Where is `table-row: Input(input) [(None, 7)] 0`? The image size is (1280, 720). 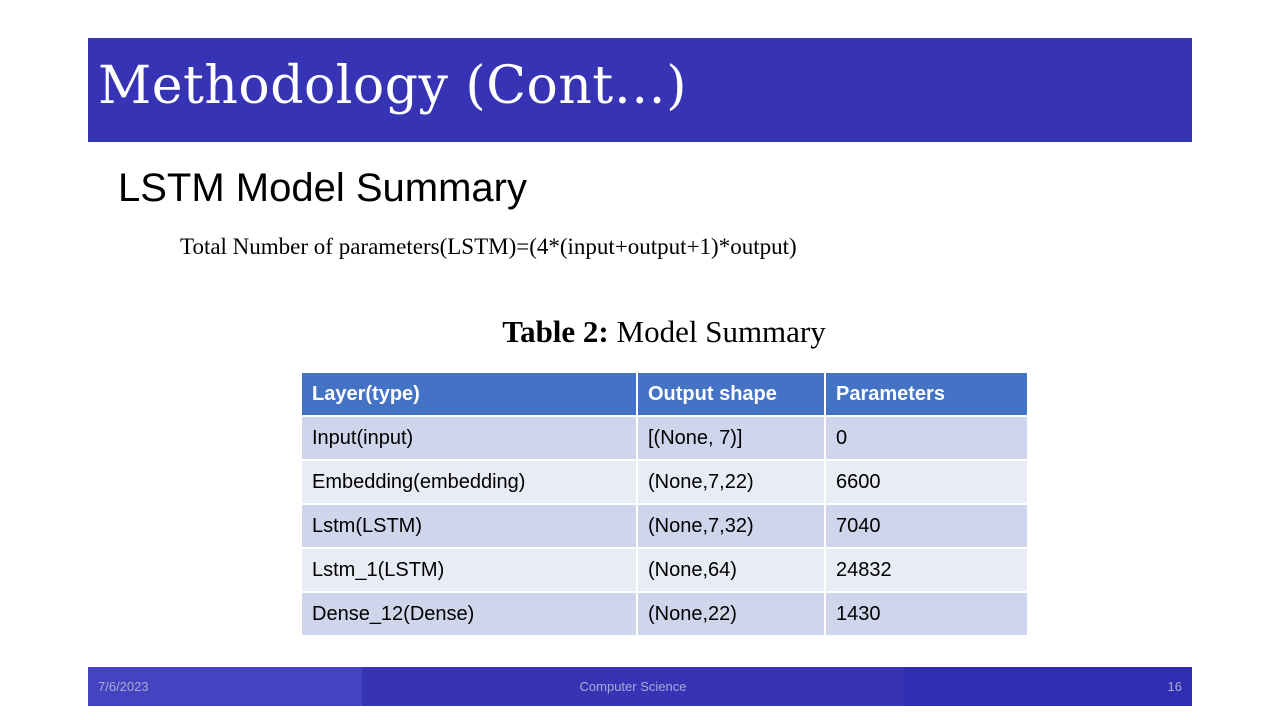 table-row: Input(input) [(None, 7)] 0 is located at coordinates (664, 438).